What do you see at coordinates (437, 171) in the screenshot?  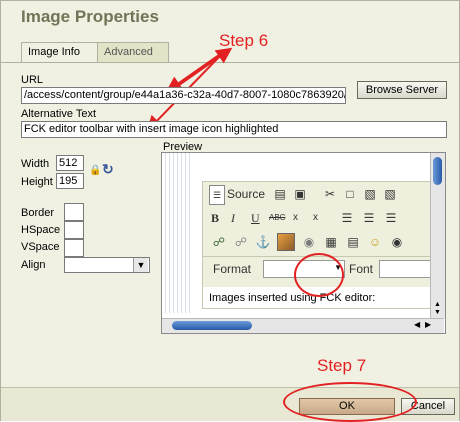 I see `vertical-scroll-thumb` at bounding box center [437, 171].